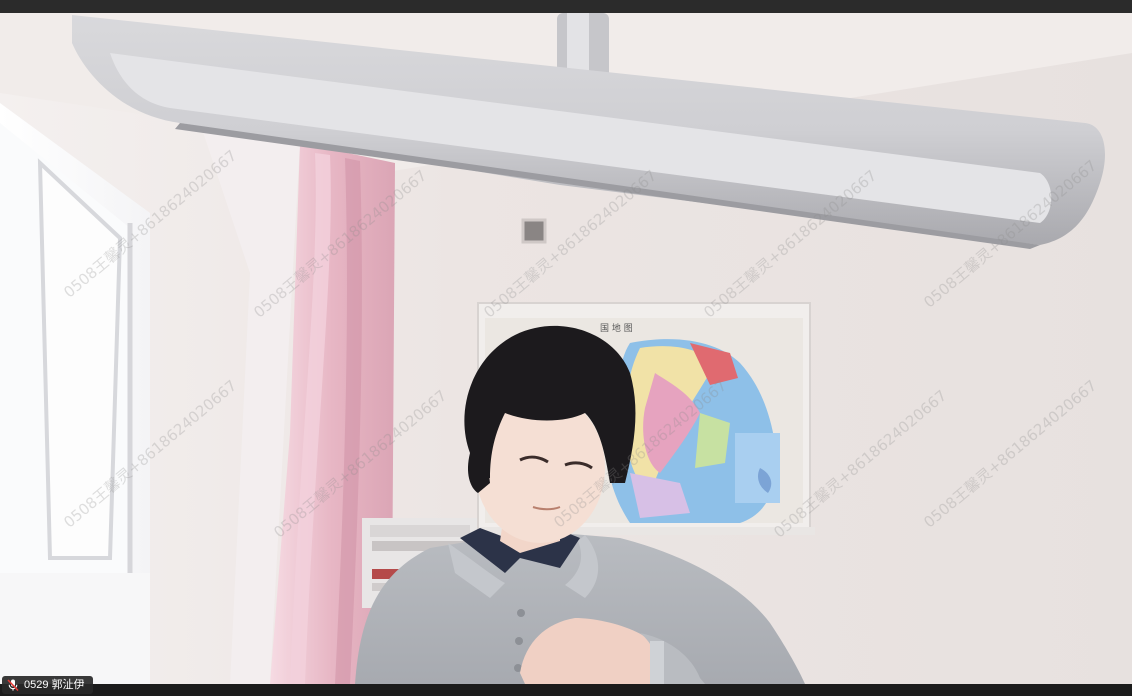  Describe the element at coordinates (54, 685) in the screenshot. I see `participant-name-label: 0529 郭沚伊` at that location.